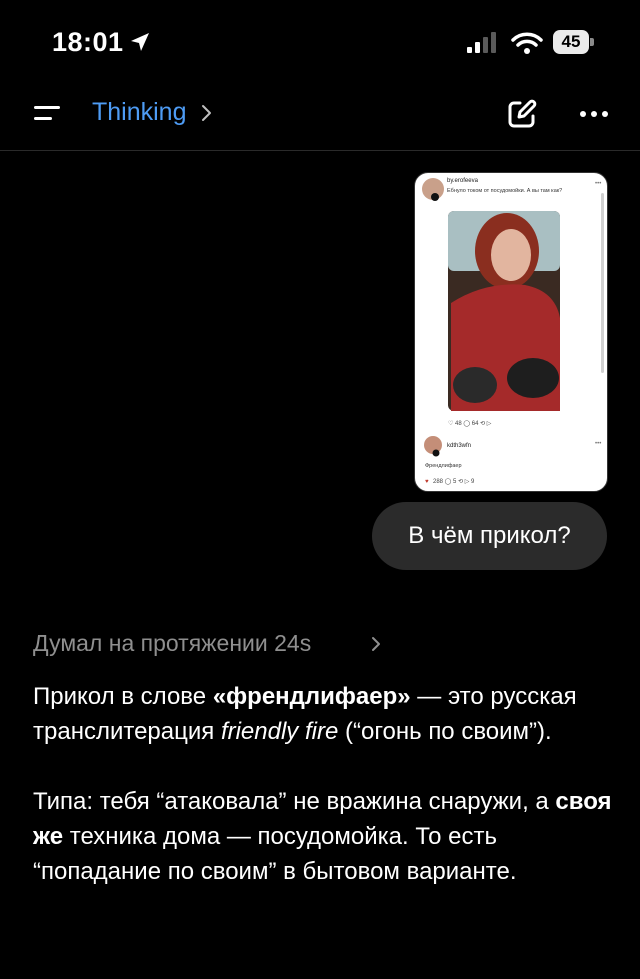 This screenshot has width=640, height=979. What do you see at coordinates (592, 42) in the screenshot?
I see `battery-nub` at bounding box center [592, 42].